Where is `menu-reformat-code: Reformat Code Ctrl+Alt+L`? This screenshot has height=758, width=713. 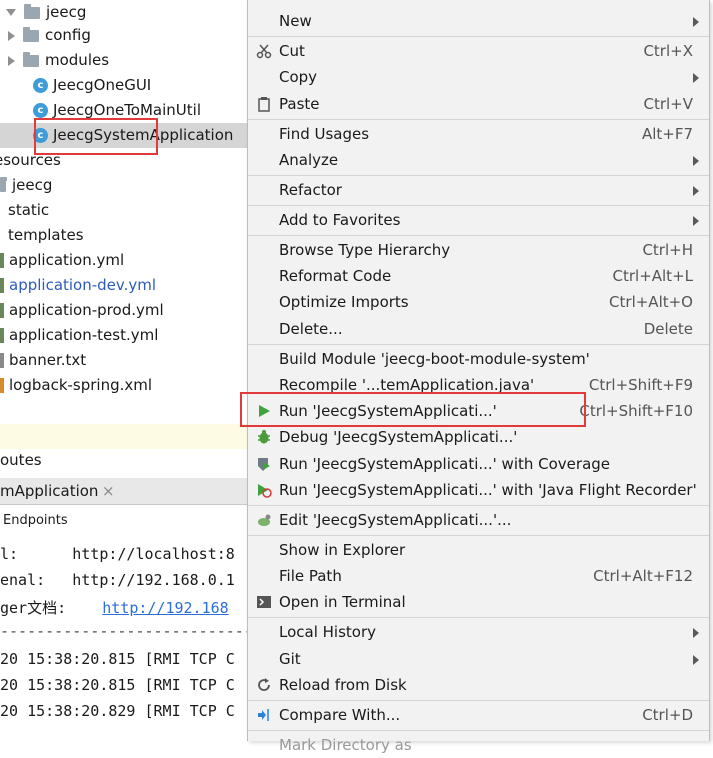
menu-reformat-code: Reformat Code Ctrl+Alt+L is located at coordinates (478, 276).